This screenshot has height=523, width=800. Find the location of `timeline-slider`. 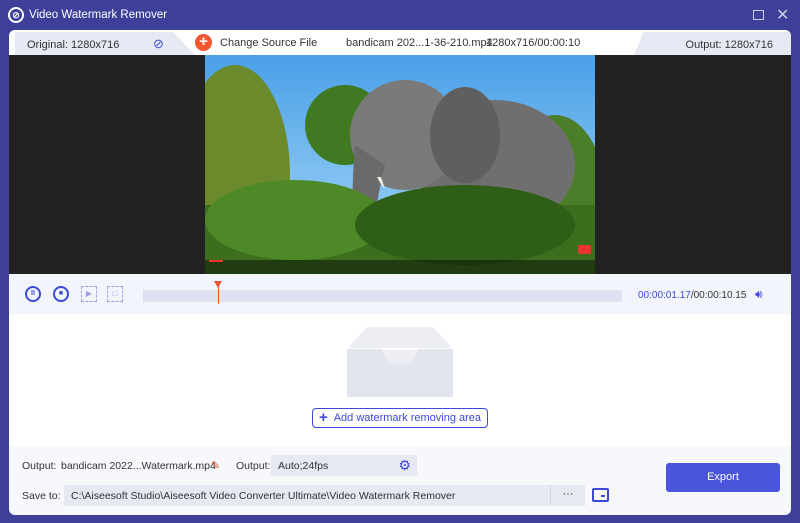

timeline-slider is located at coordinates (382, 296).